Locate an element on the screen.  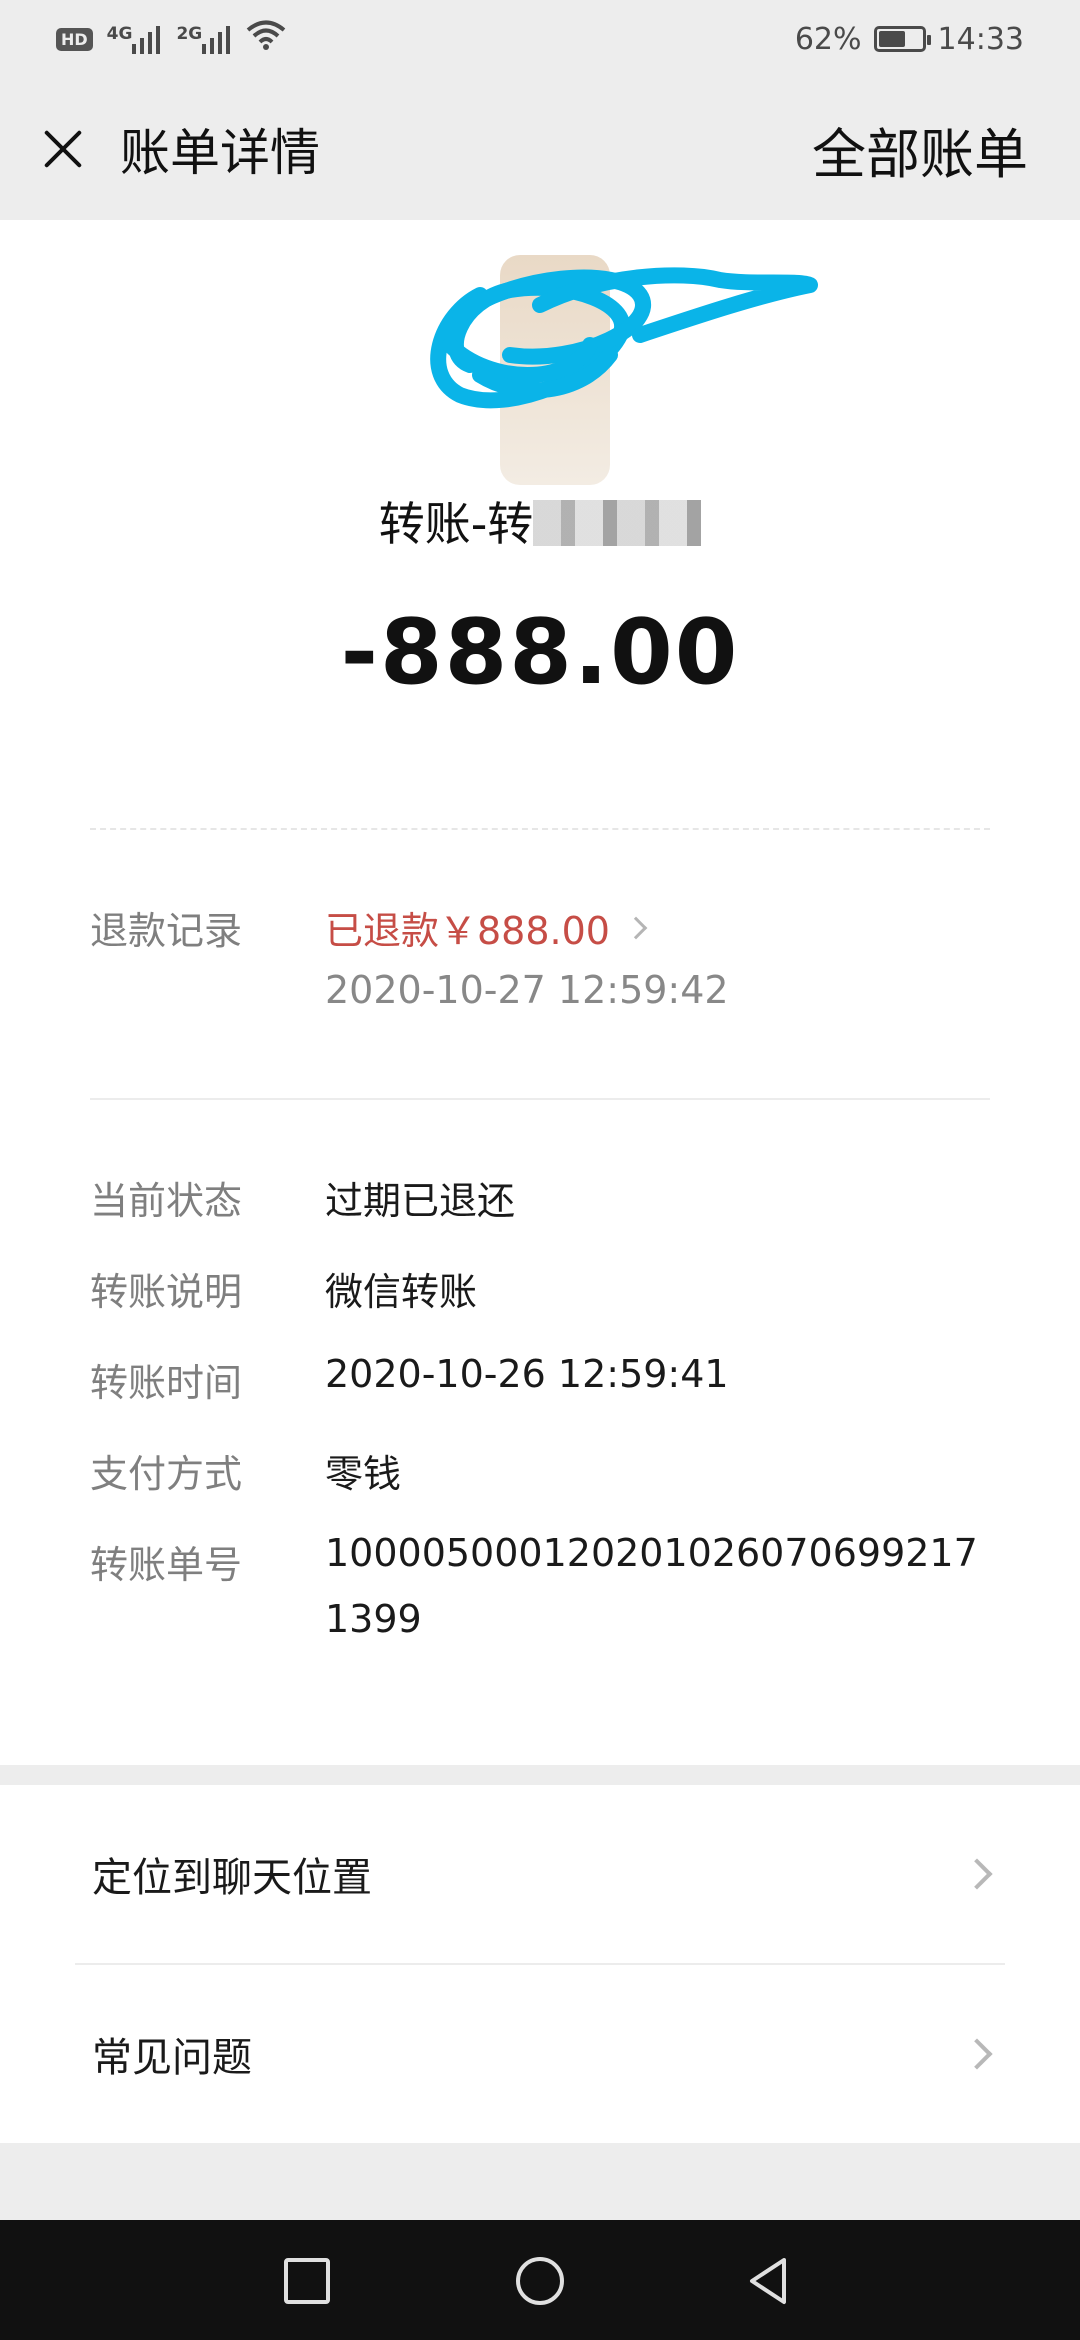
all-bills-button: 全部账单 is located at coordinates (920, 149).